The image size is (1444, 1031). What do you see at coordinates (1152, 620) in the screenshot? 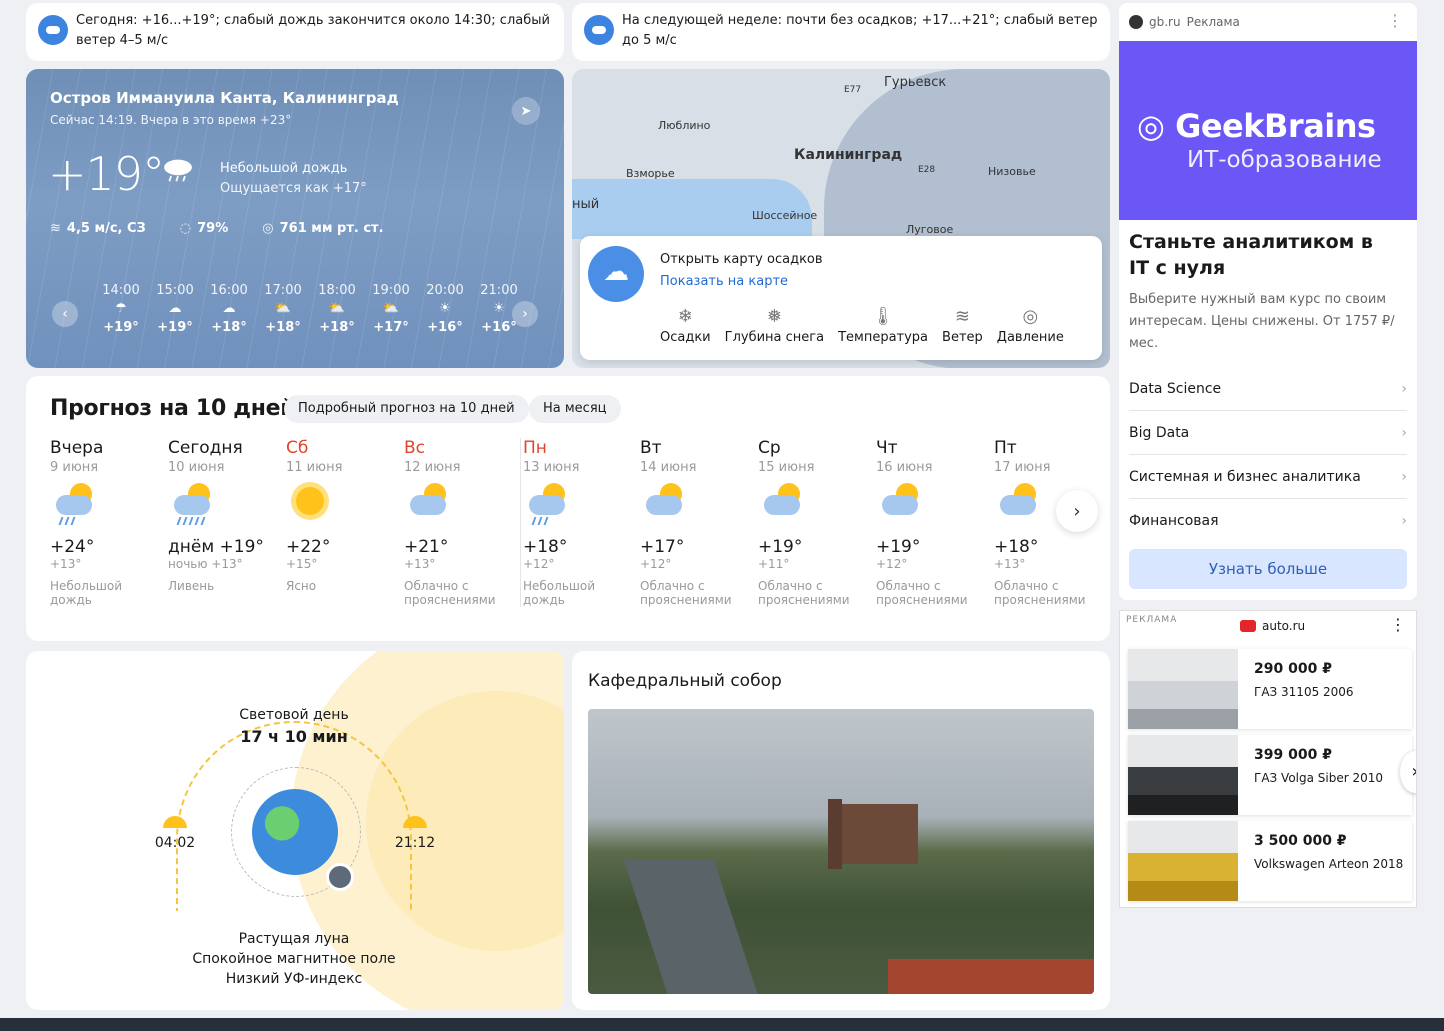
I see `ad-label: РЕКЛАМА` at bounding box center [1152, 620].